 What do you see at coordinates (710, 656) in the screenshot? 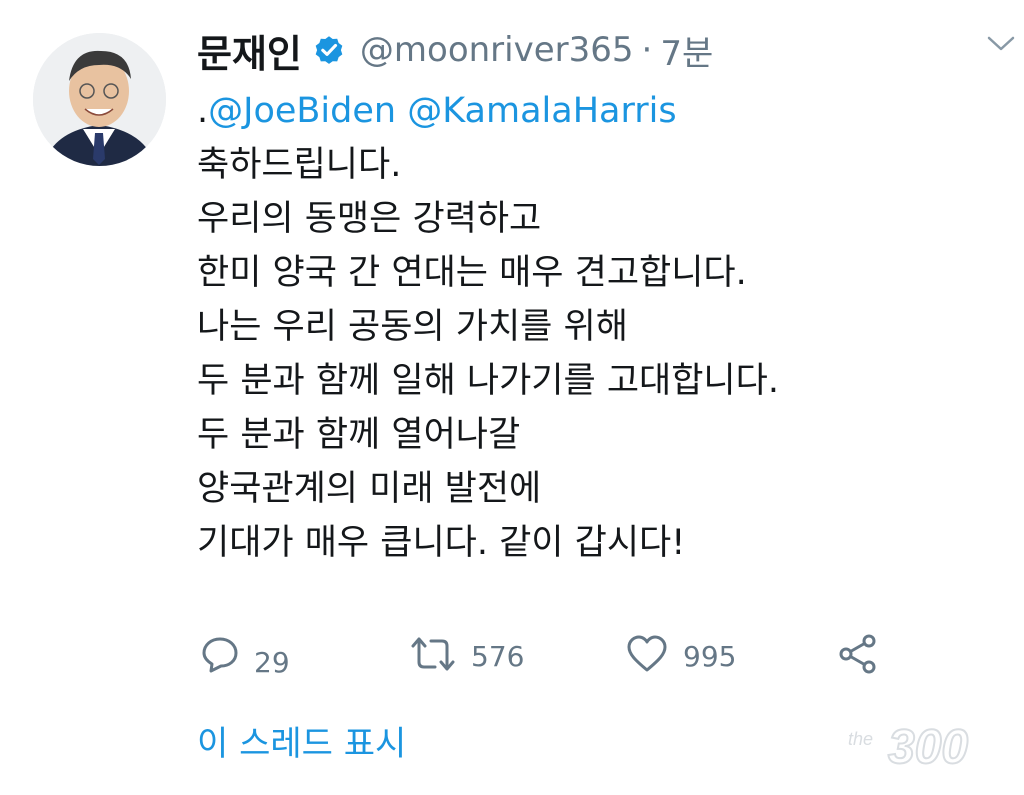
I see `like-count: 995` at bounding box center [710, 656].